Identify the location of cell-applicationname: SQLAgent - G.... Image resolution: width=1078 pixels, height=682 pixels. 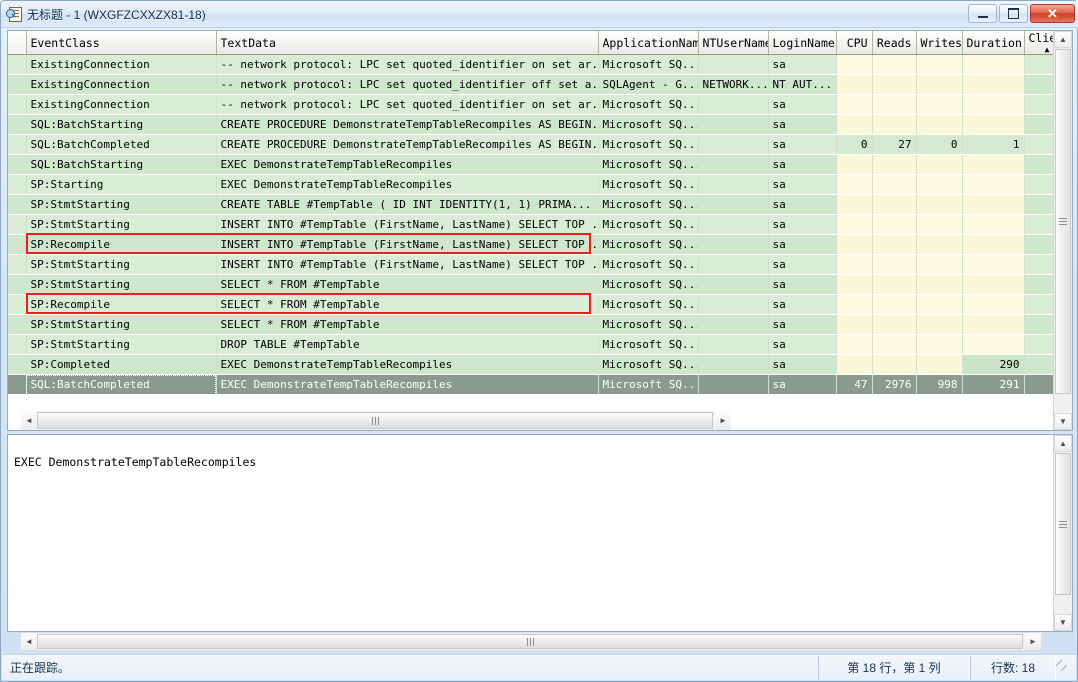
(648, 84).